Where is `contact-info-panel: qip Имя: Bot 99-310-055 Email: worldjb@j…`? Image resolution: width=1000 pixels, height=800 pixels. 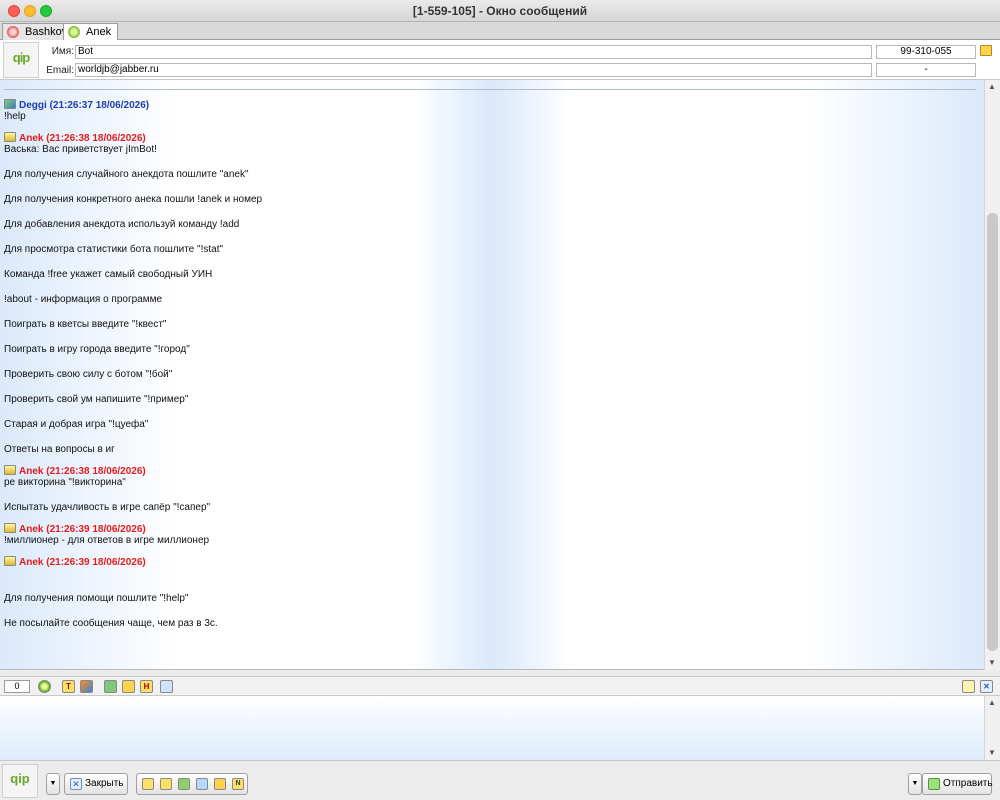 contact-info-panel: qip Имя: Bot 99-310-055 Email: worldjb@j… is located at coordinates (500, 60).